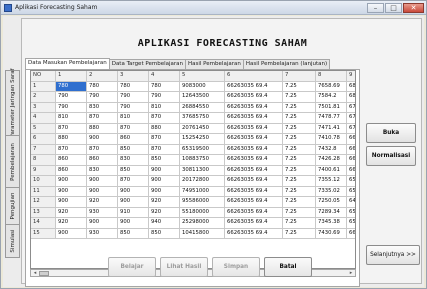 The image size is (427, 289). I want to click on table-cell: 95586000, so click(202, 202).